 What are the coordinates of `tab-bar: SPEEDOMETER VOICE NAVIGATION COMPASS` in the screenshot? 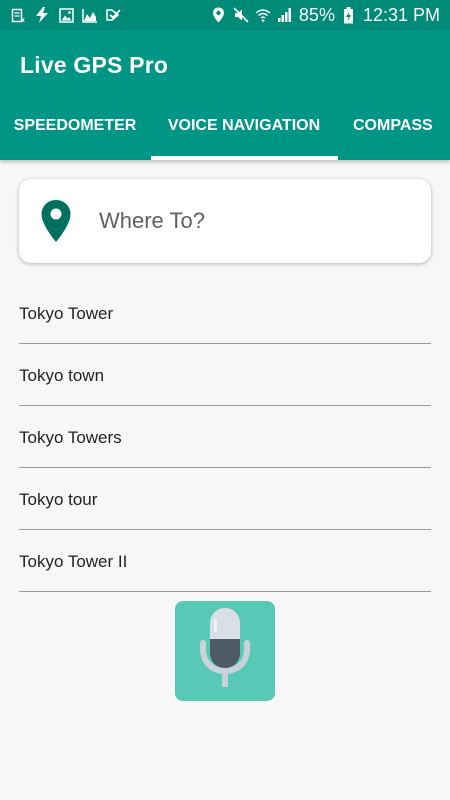 It's located at (225, 128).